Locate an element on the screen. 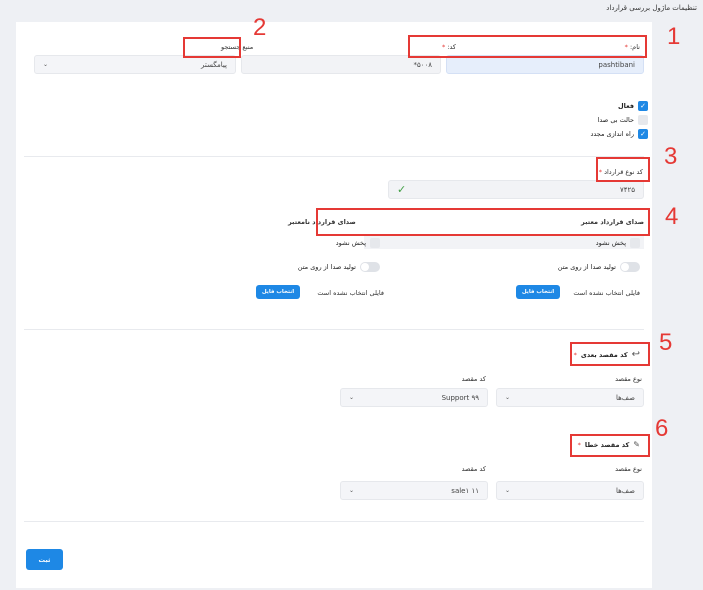  valid-no-play-checkbox is located at coordinates (635, 243).